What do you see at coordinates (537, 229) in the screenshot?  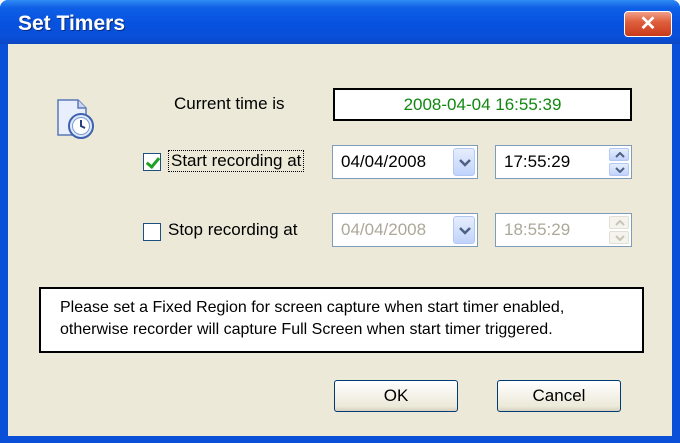 I see `stop-time-value: 18:55:29` at bounding box center [537, 229].